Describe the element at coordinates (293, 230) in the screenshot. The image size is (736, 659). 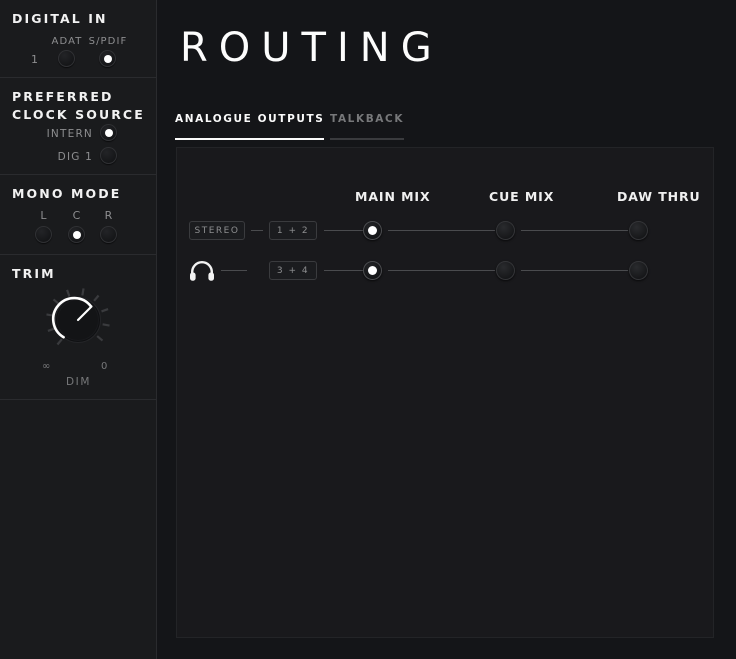
I see `channel-badge-1-2: 1 + 2` at that location.